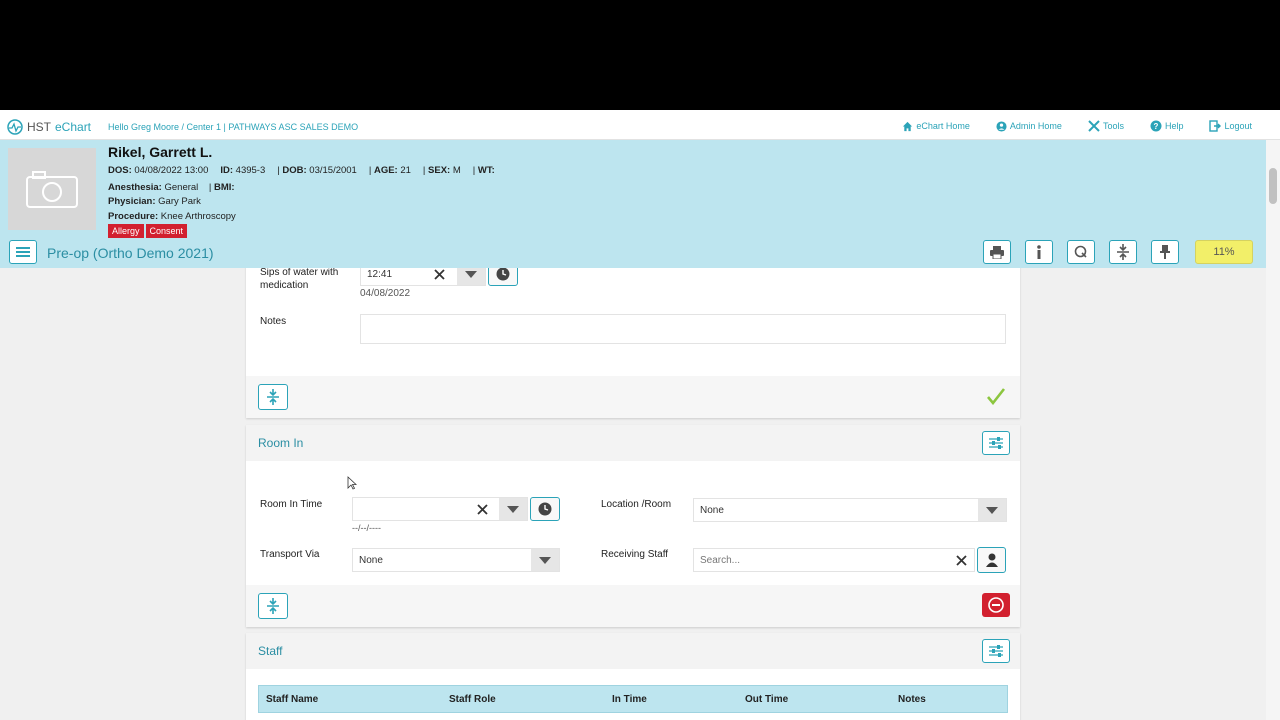  I want to click on staff-settings-button, so click(996, 651).